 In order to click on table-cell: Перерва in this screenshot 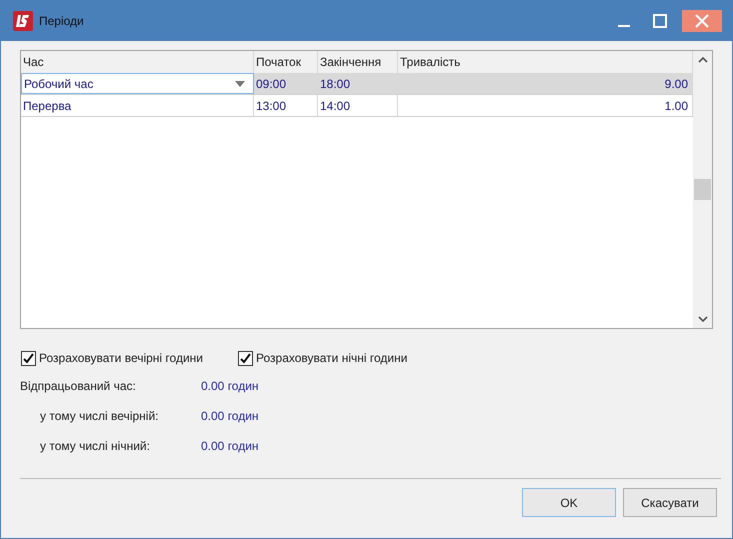, I will do `click(137, 105)`.